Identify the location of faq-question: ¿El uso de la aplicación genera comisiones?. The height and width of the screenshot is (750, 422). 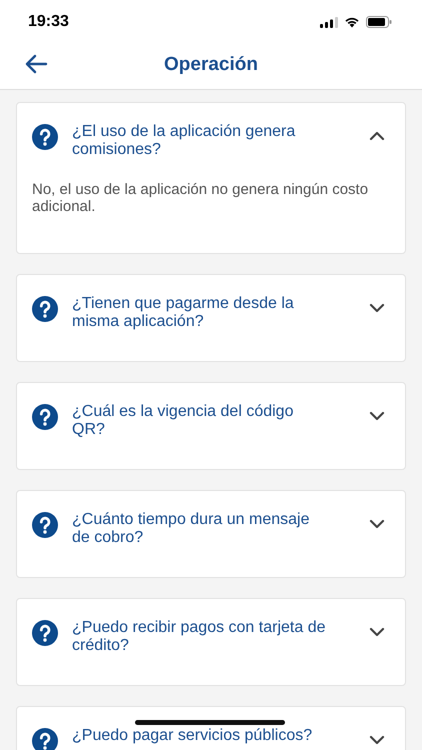
(208, 141).